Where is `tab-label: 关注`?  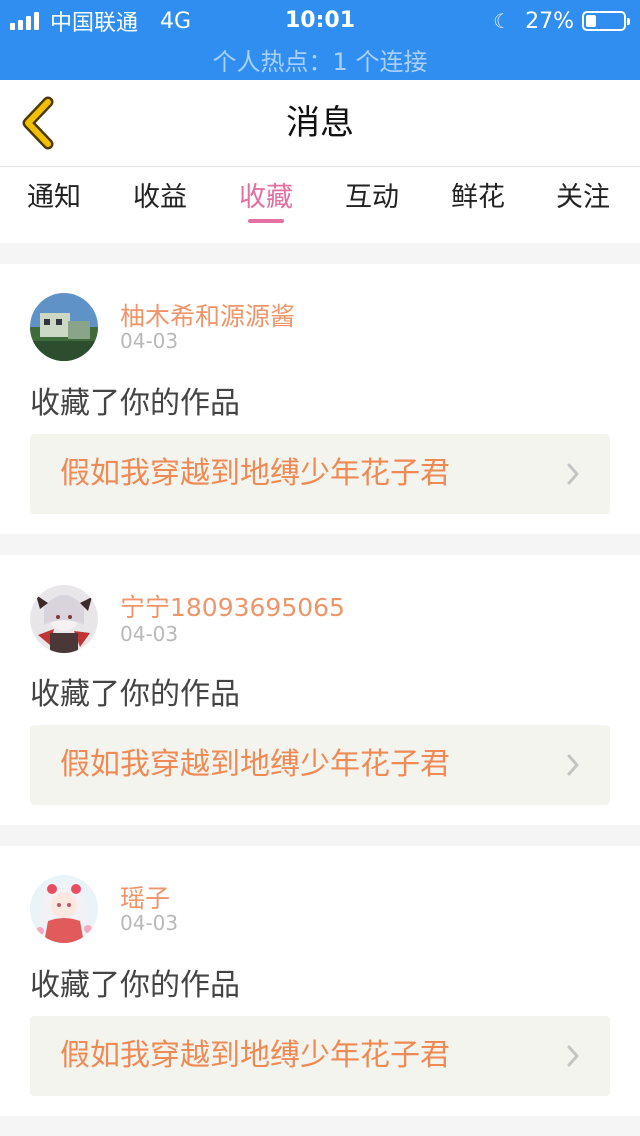 tab-label: 关注 is located at coordinates (583, 197).